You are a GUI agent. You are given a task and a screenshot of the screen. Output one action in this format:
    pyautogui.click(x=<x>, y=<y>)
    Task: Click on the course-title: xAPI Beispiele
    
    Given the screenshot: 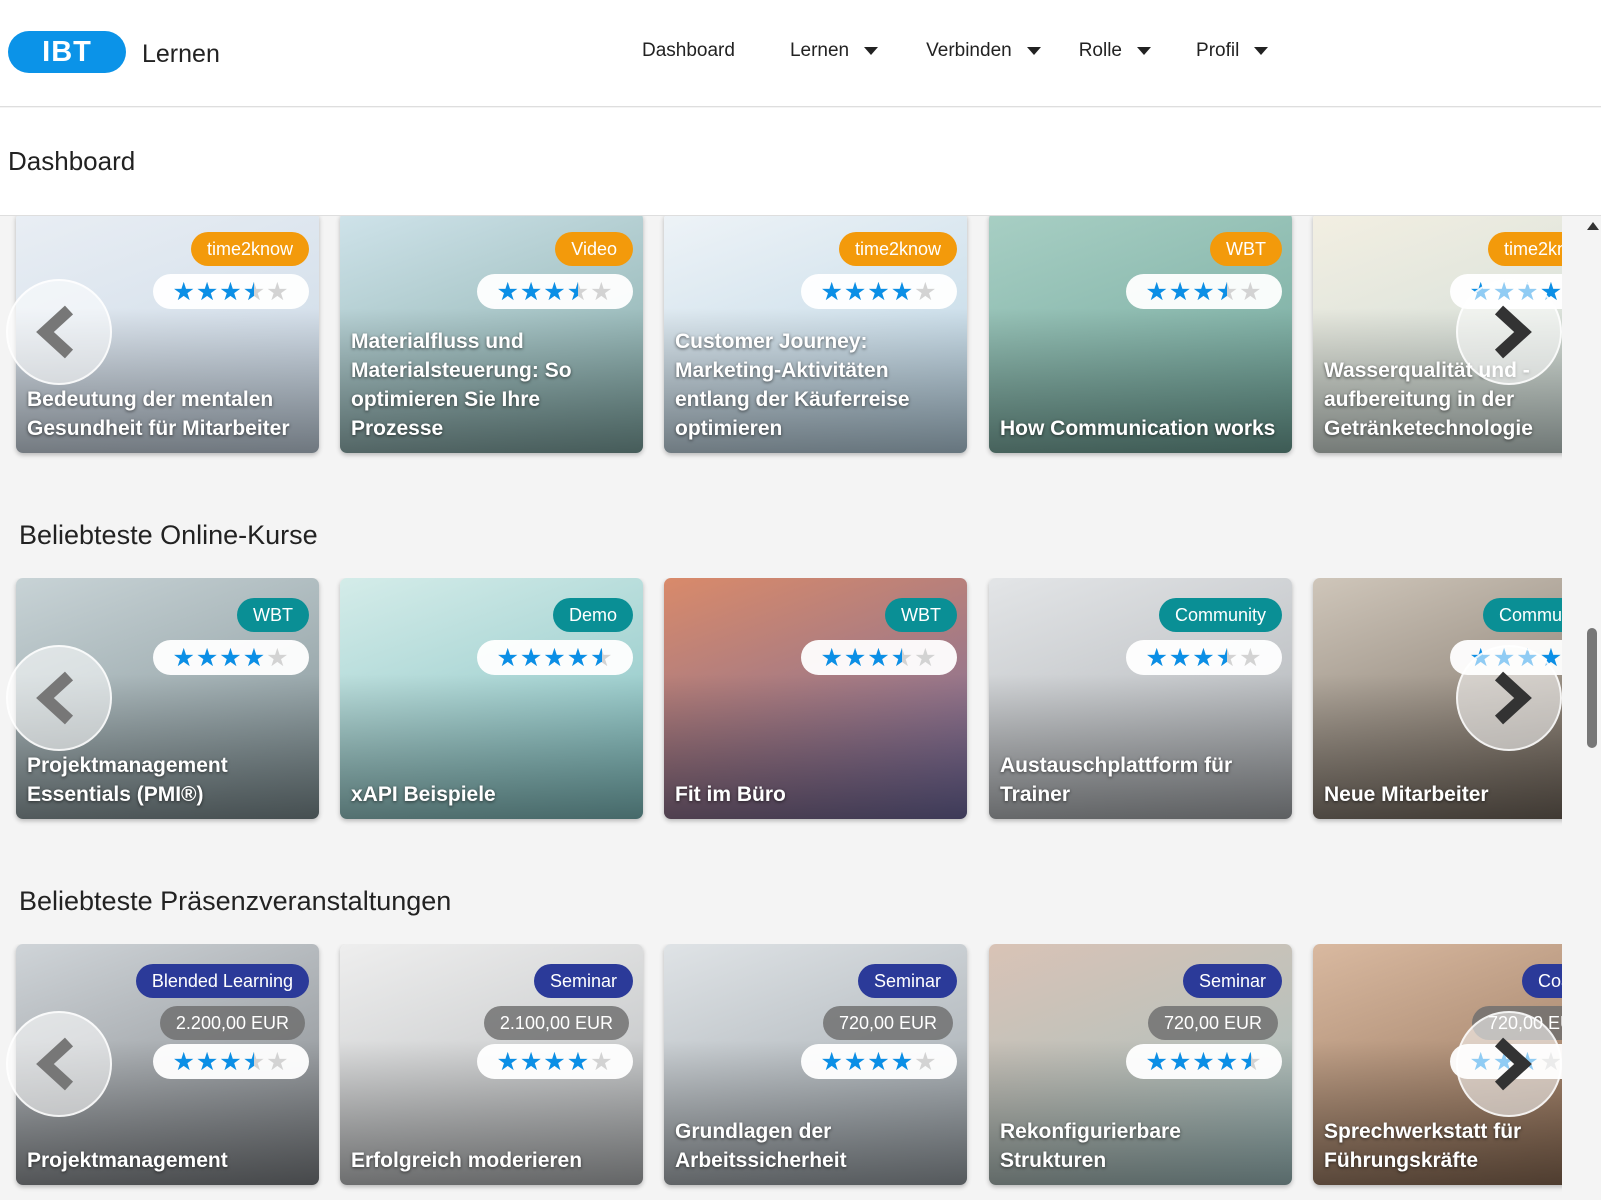 What is the action you would take?
    pyautogui.click(x=423, y=794)
    